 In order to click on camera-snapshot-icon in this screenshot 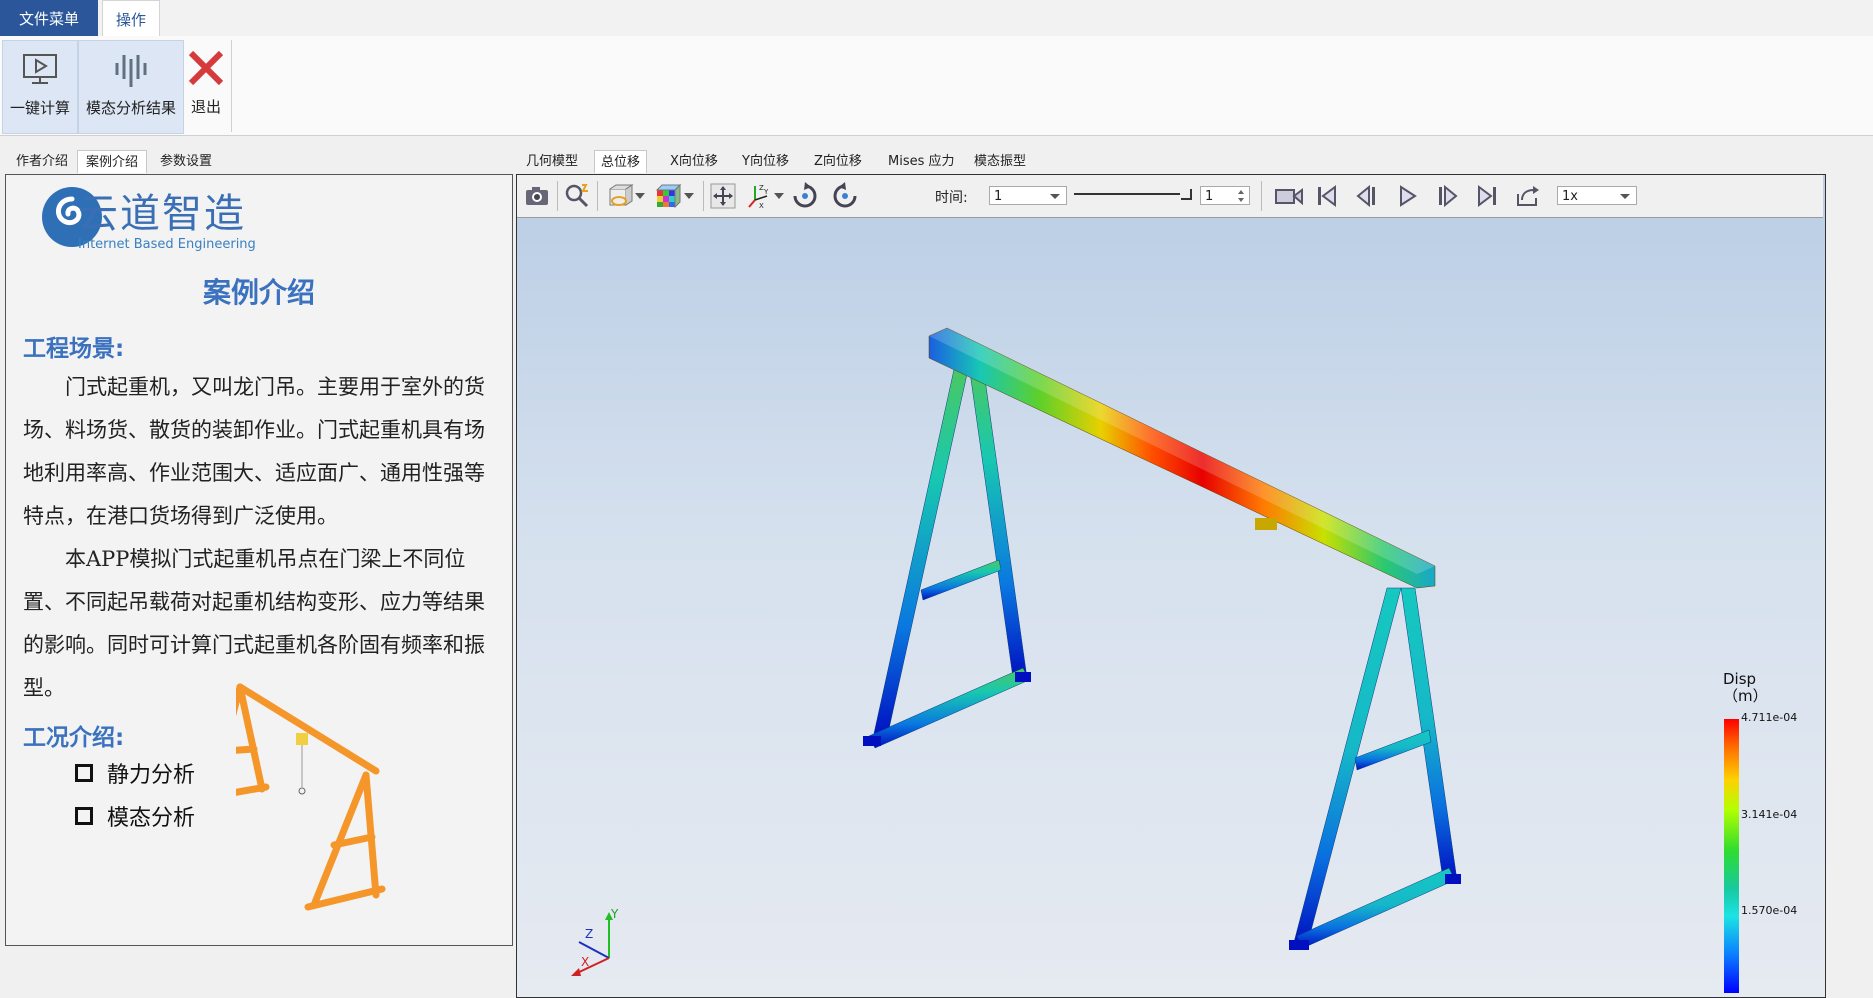, I will do `click(537, 196)`.